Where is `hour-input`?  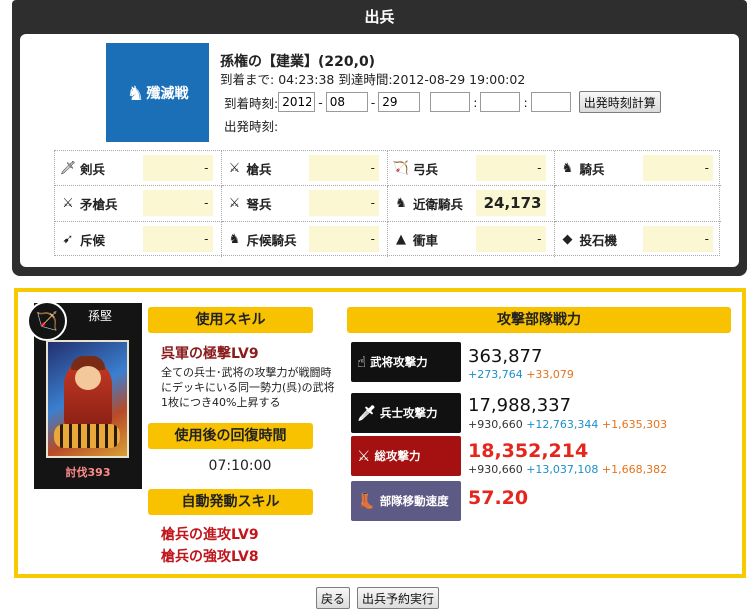
hour-input is located at coordinates (450, 102).